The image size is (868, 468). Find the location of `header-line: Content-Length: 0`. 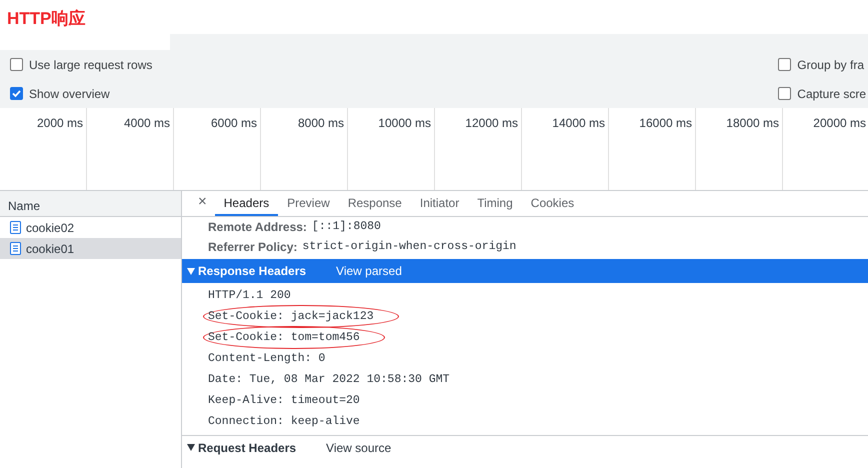

header-line: Content-Length: 0 is located at coordinates (267, 358).